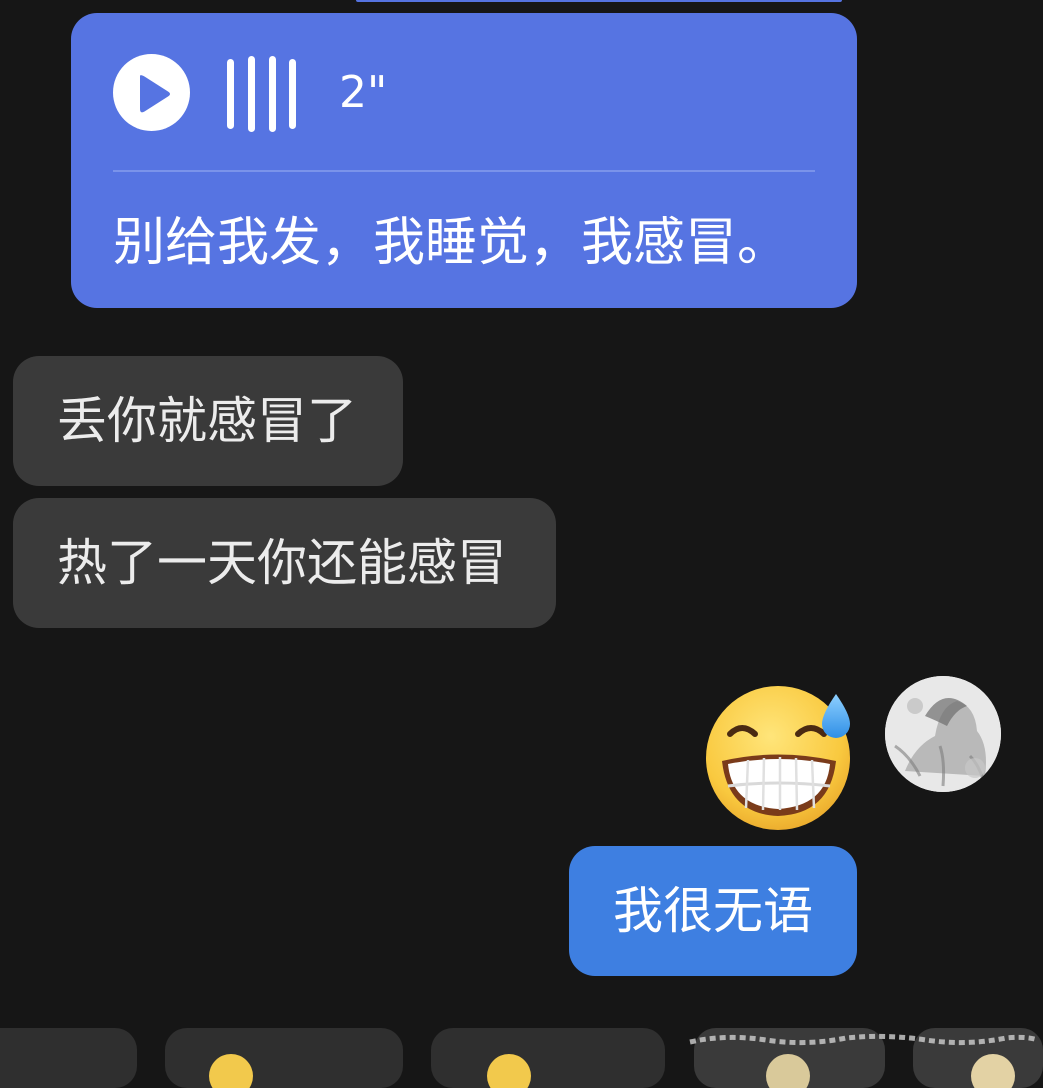 This screenshot has height=1088, width=1043. What do you see at coordinates (599, 1) in the screenshot?
I see `previous-bubble-edge` at bounding box center [599, 1].